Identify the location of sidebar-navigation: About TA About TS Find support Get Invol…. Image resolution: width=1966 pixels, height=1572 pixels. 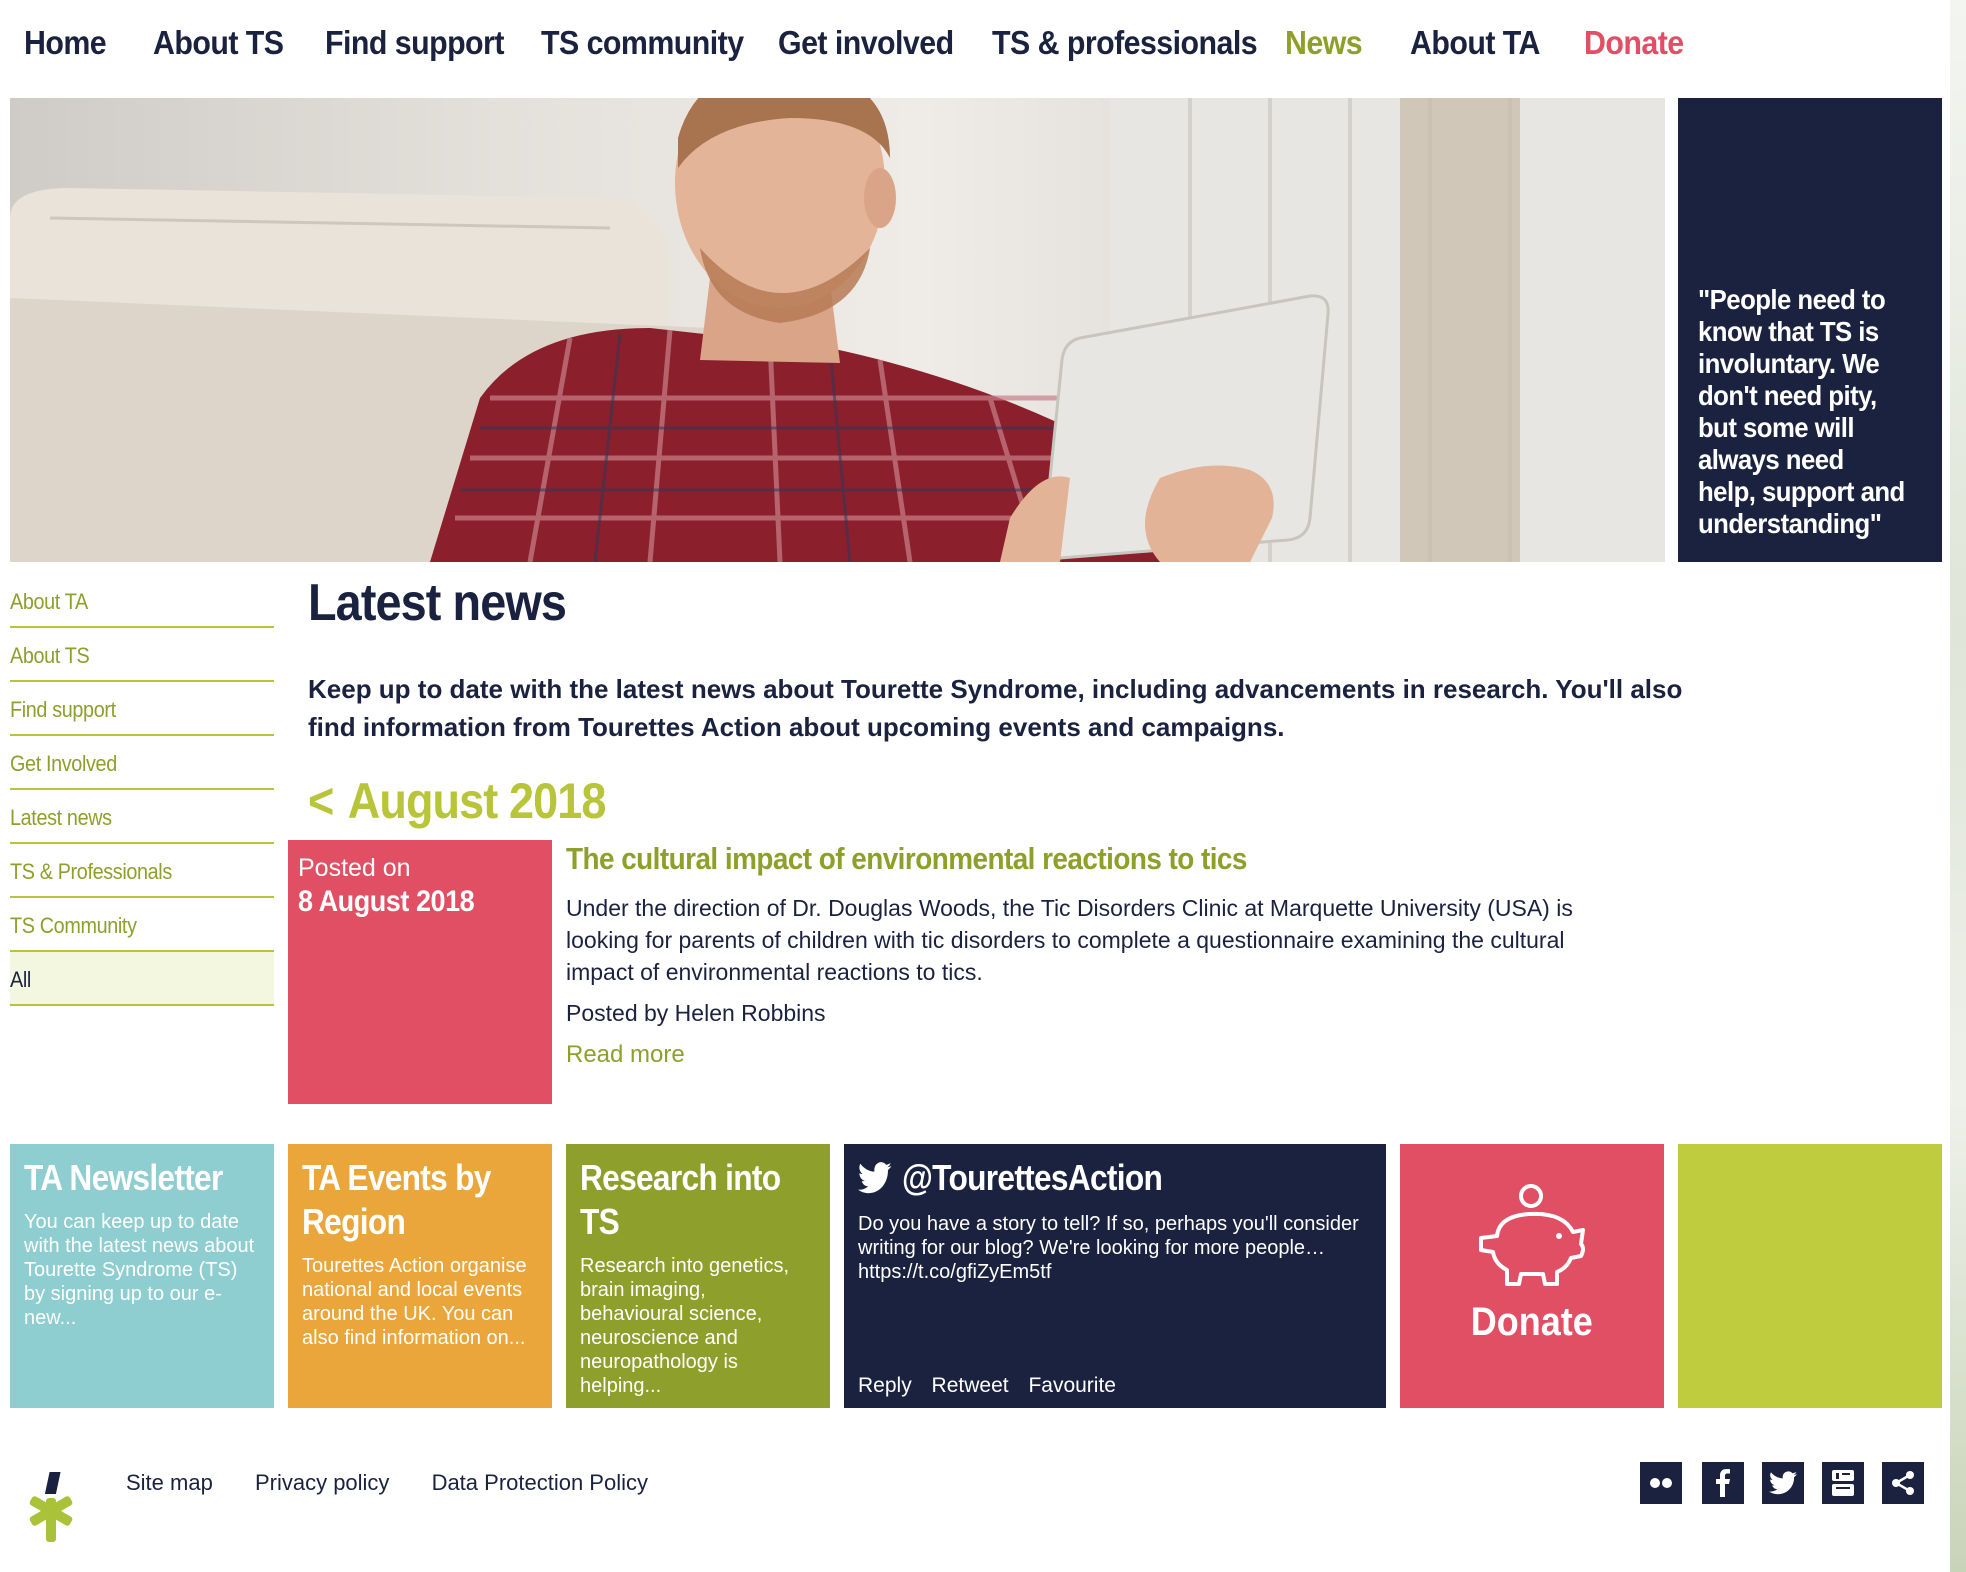
(142, 790).